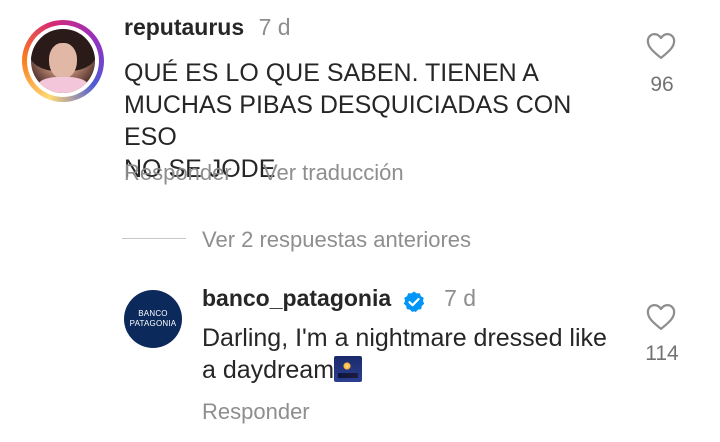 This screenshot has height=442, width=720. I want to click on avatar-ring-gap, so click(63, 61).